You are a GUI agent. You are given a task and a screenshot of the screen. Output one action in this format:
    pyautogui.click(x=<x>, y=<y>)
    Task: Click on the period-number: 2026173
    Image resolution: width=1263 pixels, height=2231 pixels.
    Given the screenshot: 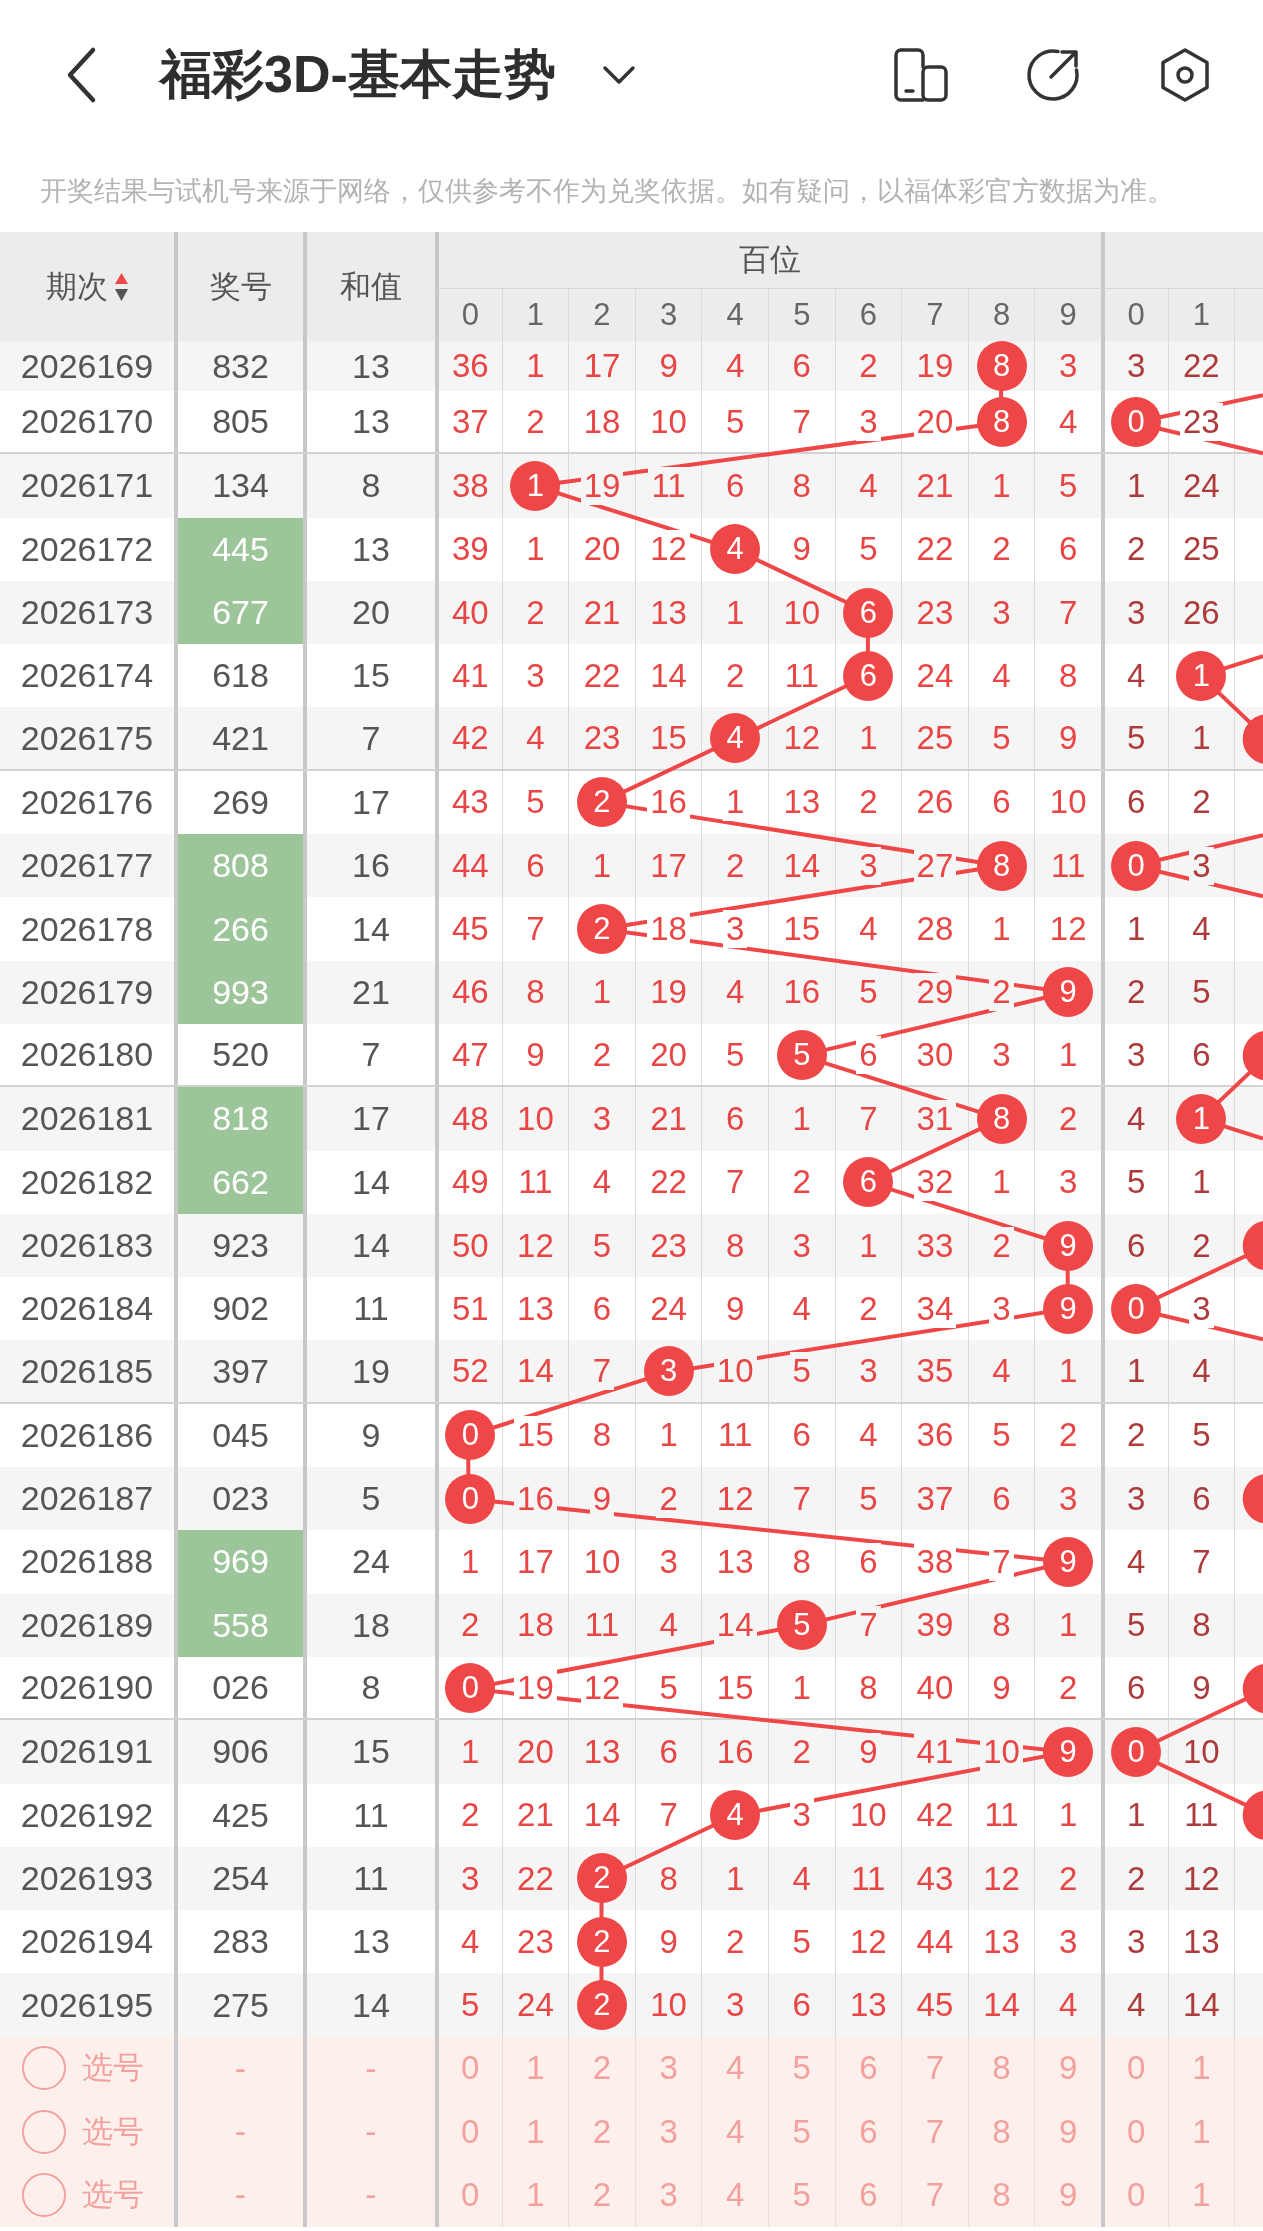 What is the action you would take?
    pyautogui.click(x=87, y=613)
    